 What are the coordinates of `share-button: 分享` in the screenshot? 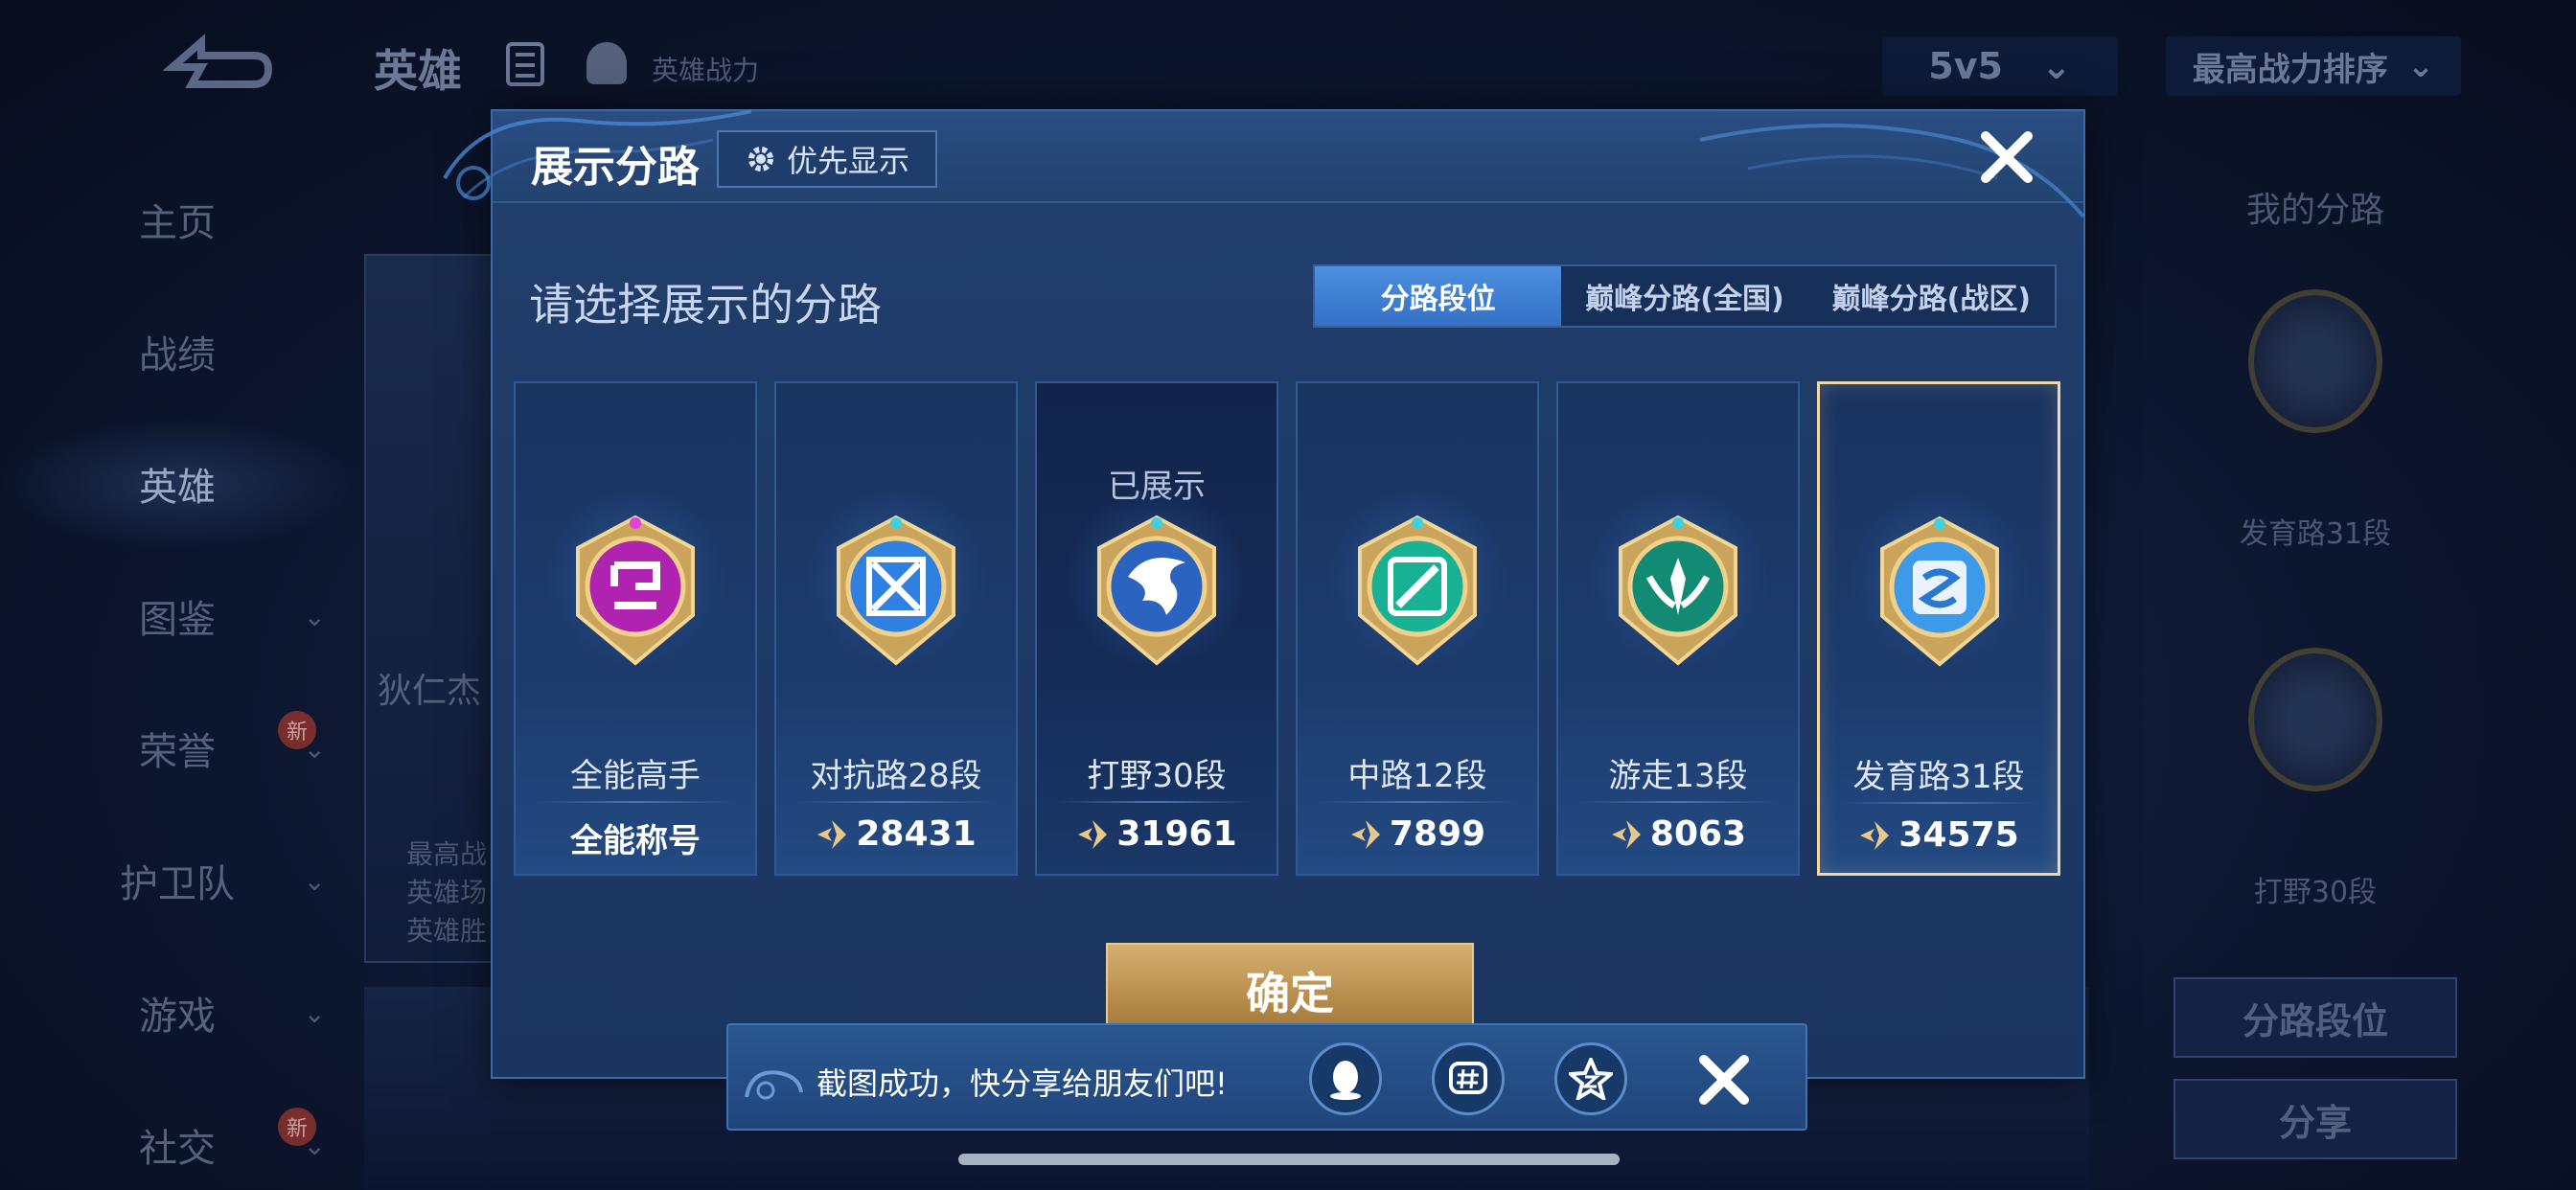 It's located at (2315, 1119).